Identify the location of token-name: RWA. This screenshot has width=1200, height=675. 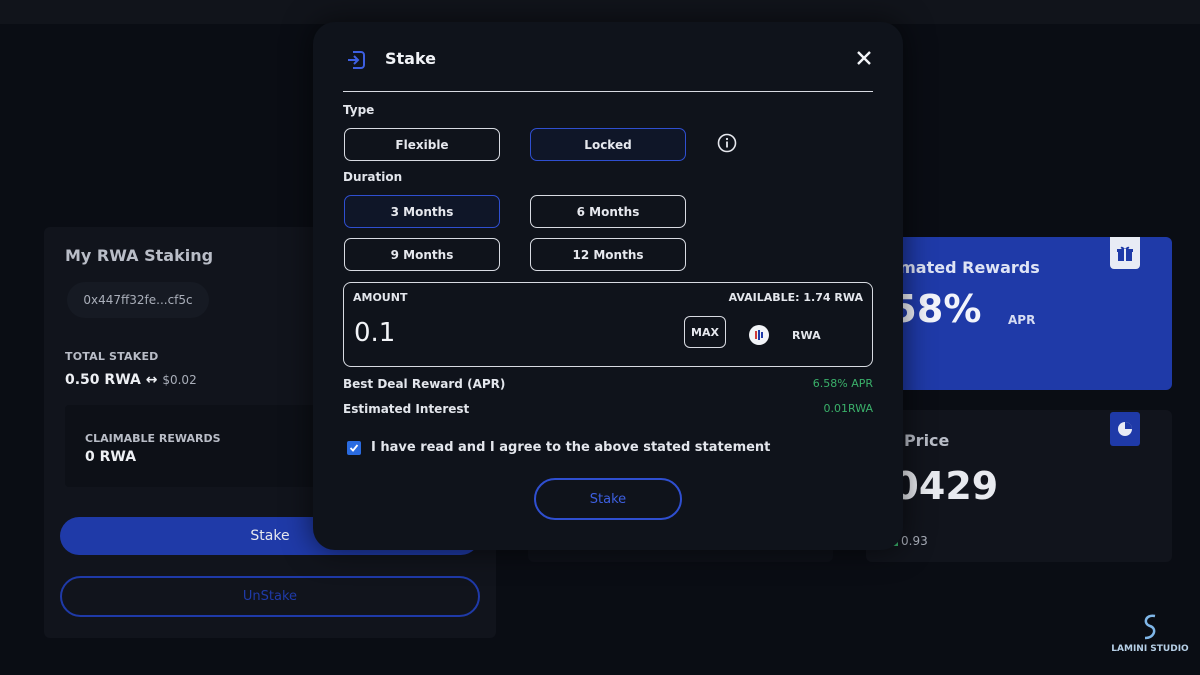
(806, 335).